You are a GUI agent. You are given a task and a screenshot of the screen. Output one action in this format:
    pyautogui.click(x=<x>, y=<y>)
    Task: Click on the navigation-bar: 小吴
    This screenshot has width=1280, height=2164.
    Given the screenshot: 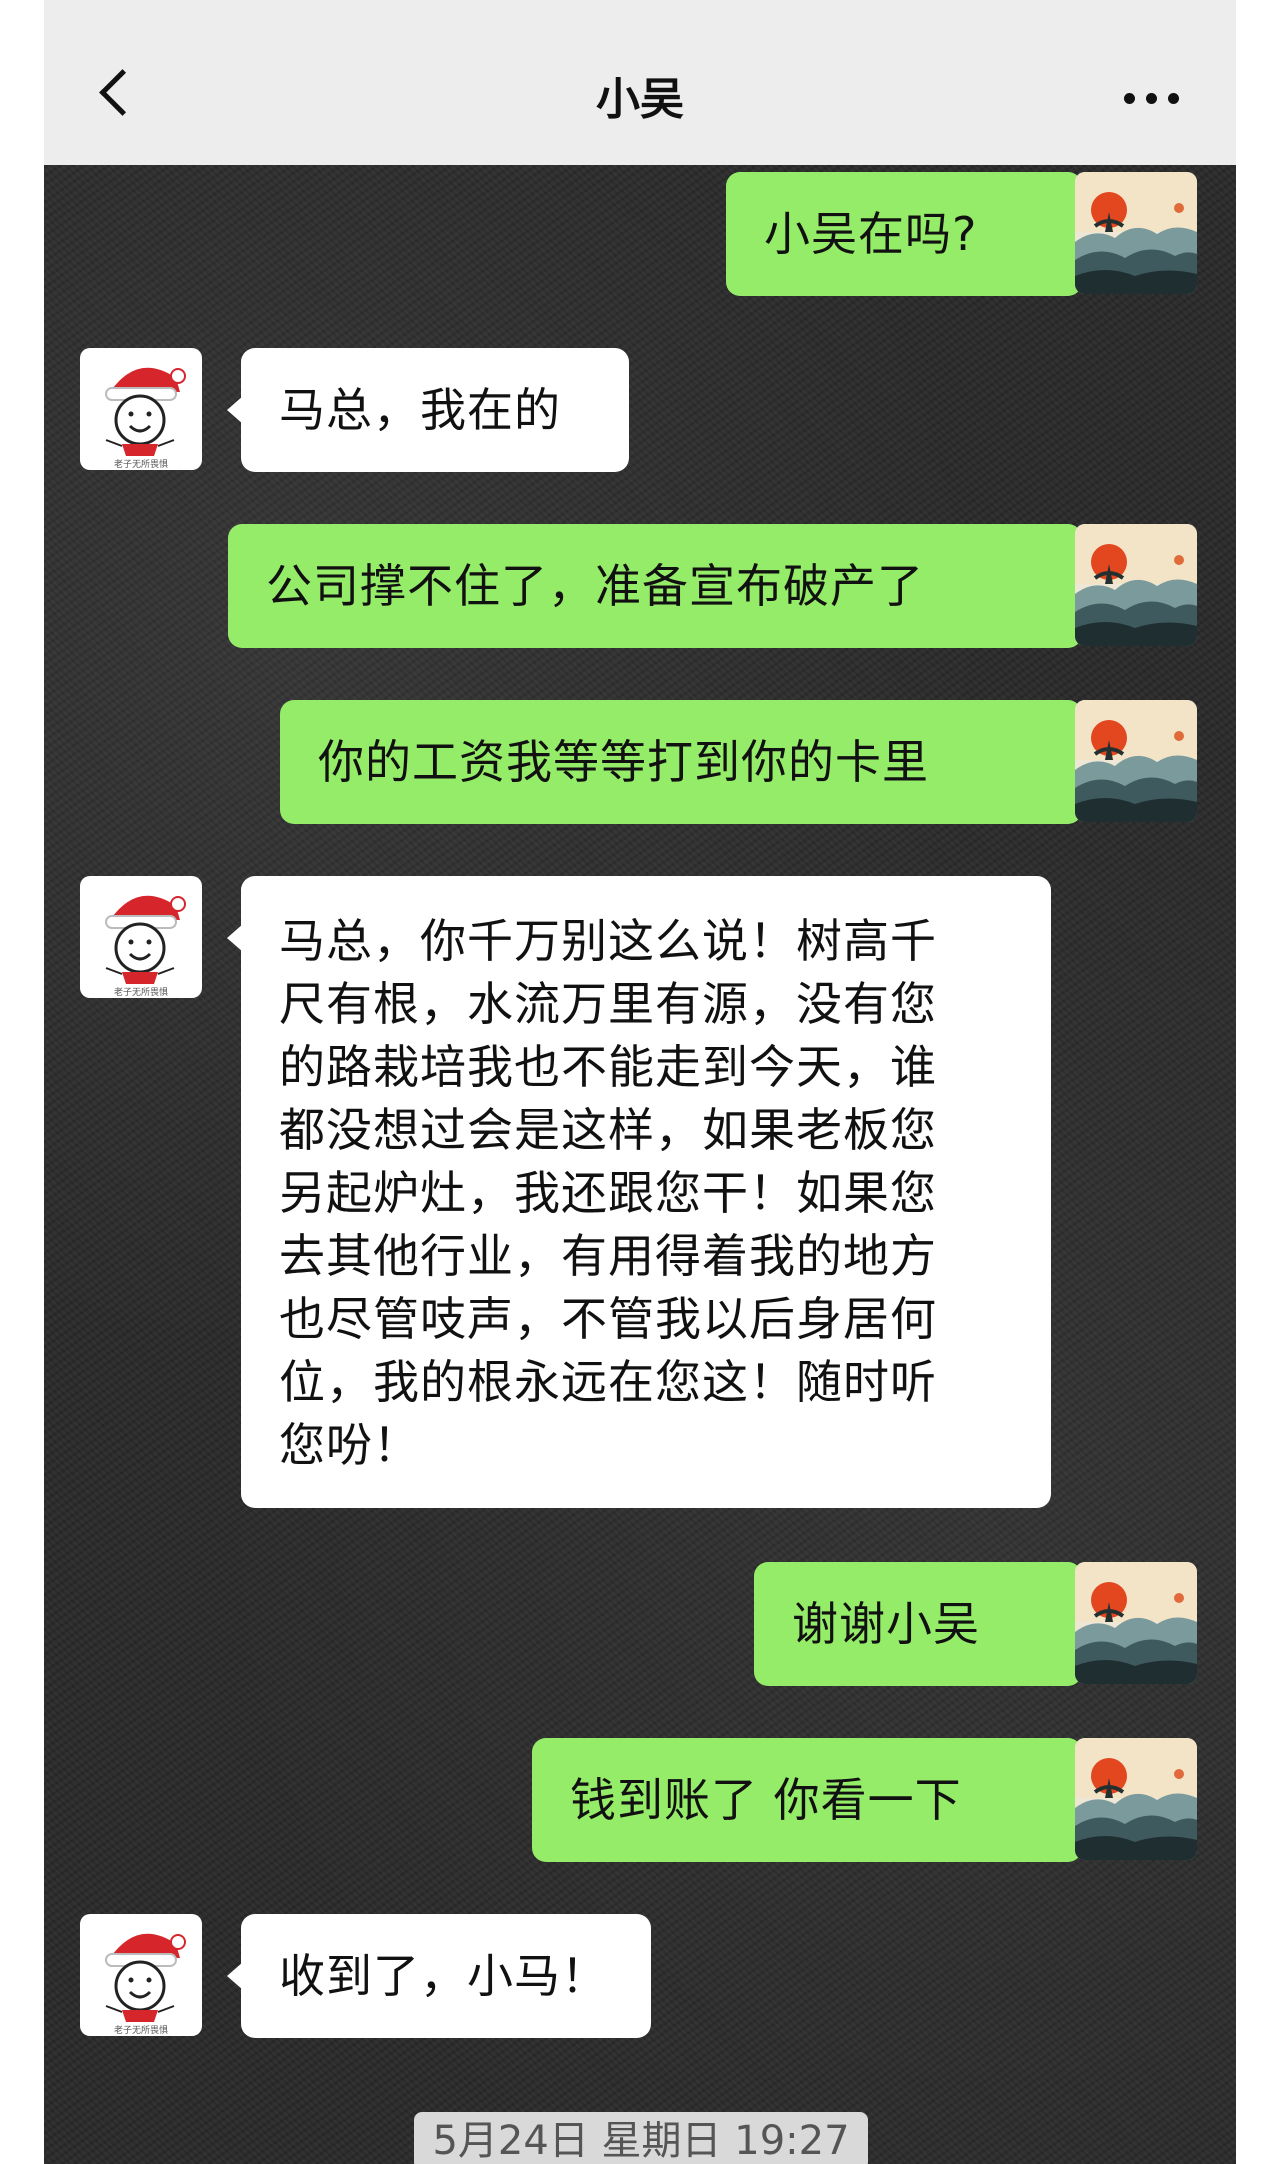 What is the action you would take?
    pyautogui.click(x=640, y=82)
    